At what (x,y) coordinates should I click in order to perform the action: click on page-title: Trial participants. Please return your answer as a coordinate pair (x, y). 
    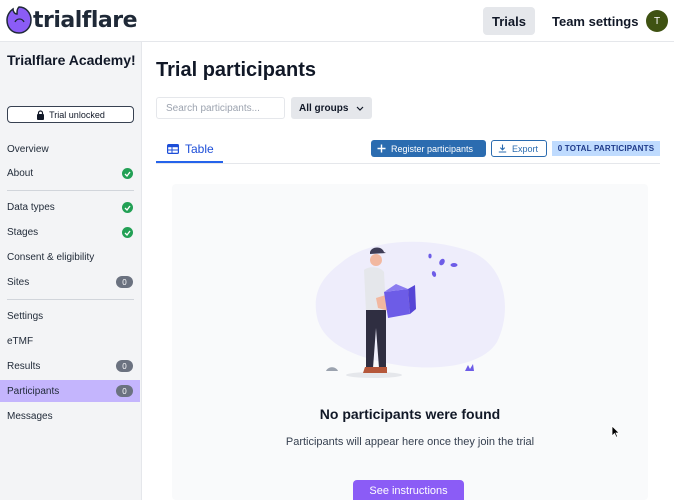
    Looking at the image, I should click on (236, 70).